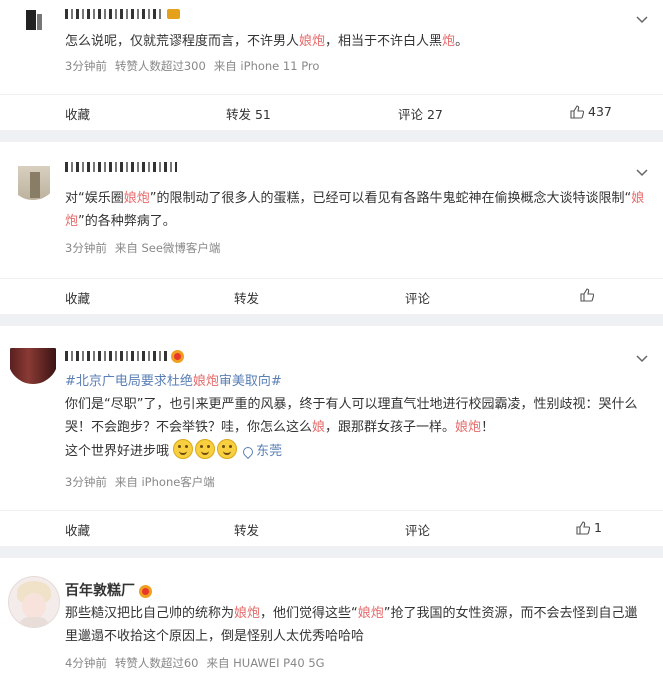 The image size is (663, 677). I want to click on post-meta: 3分钟前 来自 iPhone客户端, so click(140, 482).